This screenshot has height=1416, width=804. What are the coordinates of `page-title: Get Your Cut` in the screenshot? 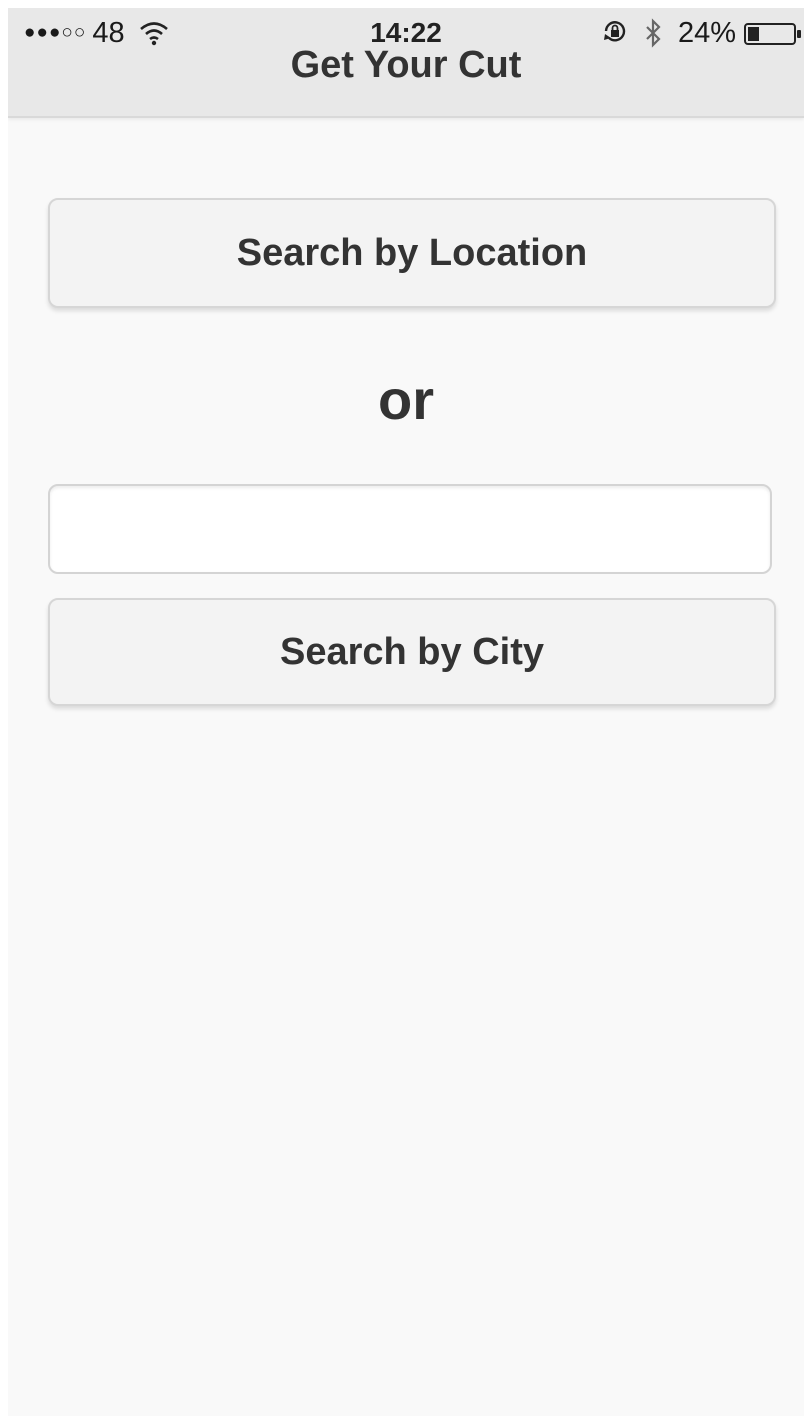 It's located at (406, 65).